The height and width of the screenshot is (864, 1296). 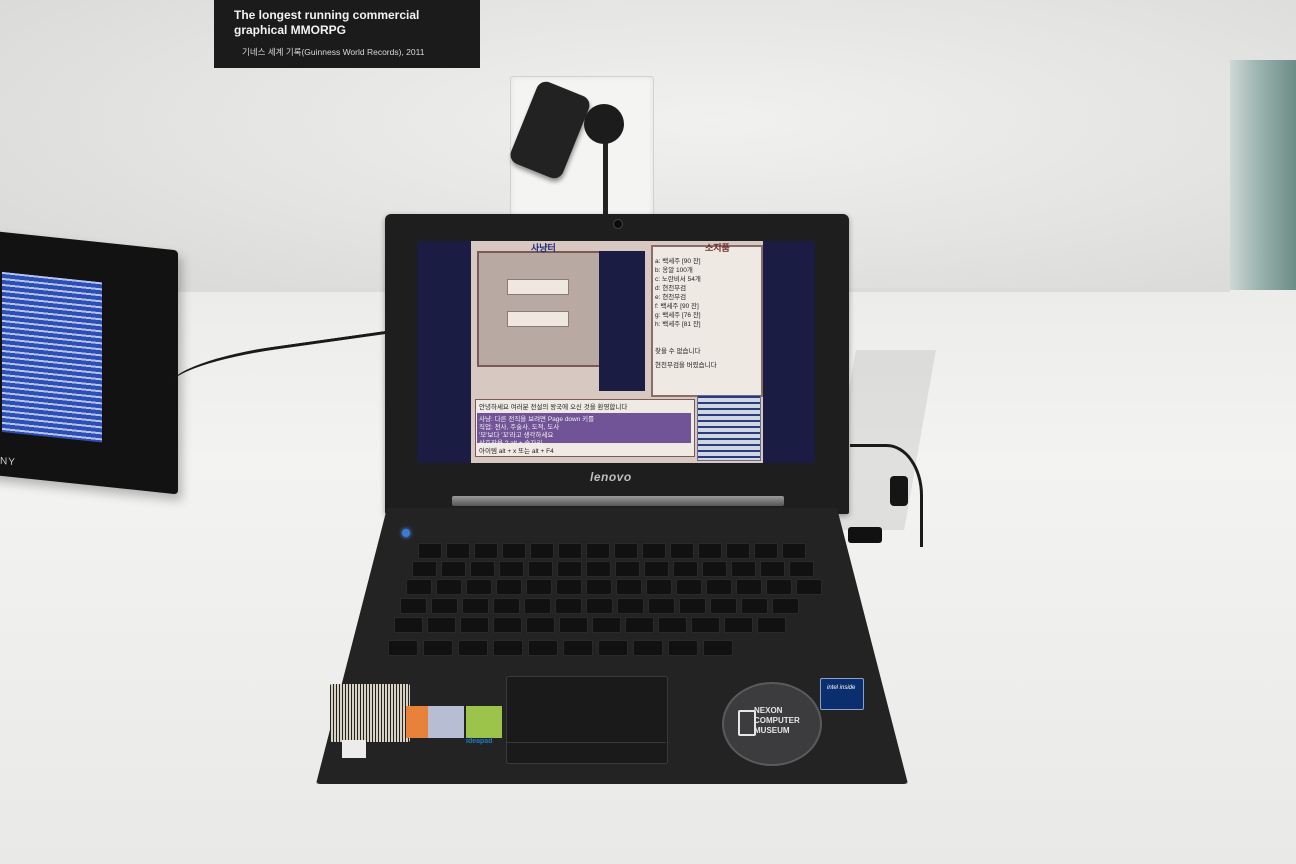 What do you see at coordinates (842, 694) in the screenshot?
I see `intel-badge: intel inside` at bounding box center [842, 694].